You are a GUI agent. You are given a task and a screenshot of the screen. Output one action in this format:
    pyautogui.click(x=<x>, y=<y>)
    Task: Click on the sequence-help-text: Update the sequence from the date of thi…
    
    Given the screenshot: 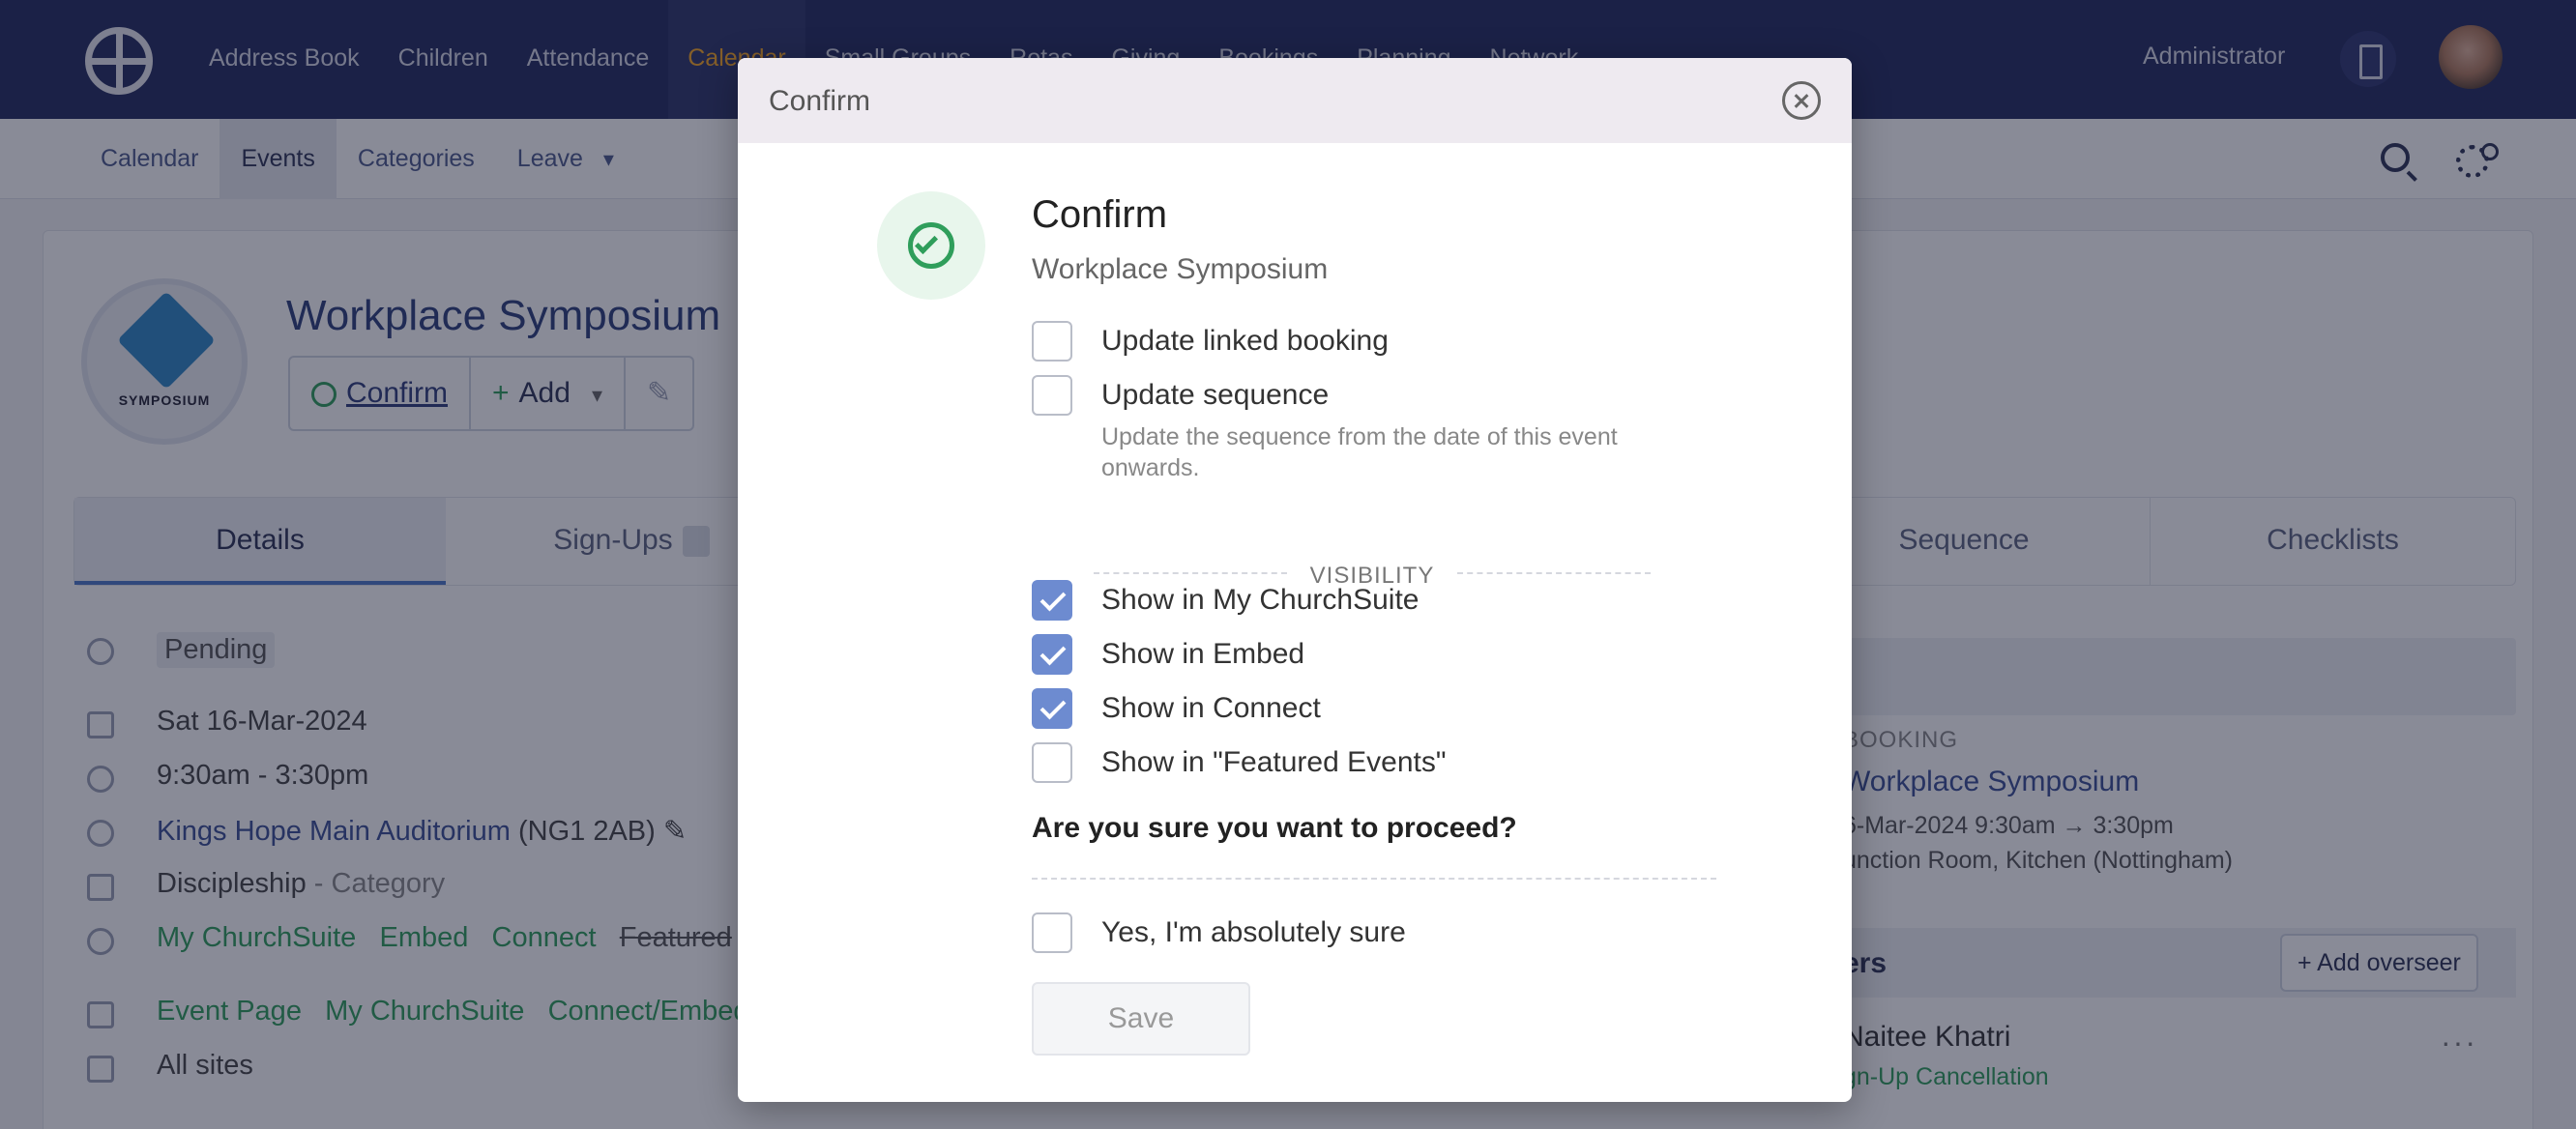 What is the action you would take?
    pyautogui.click(x=1359, y=452)
    